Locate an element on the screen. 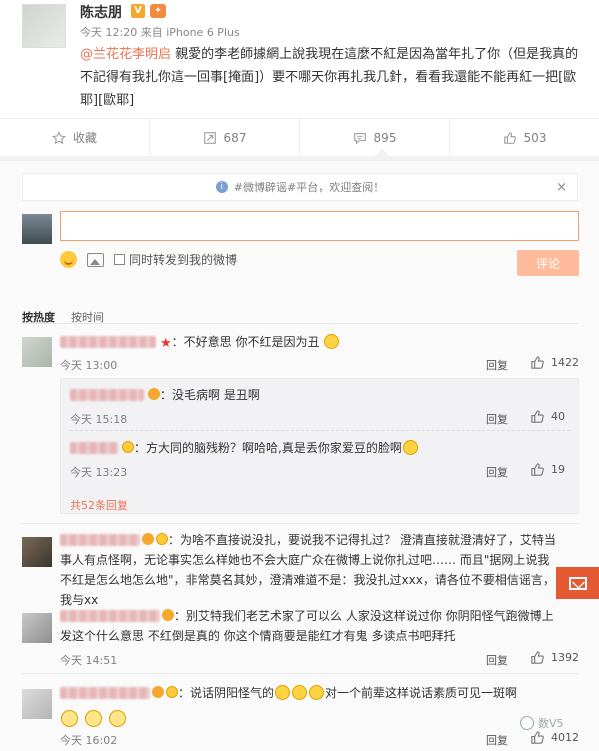  close-icon: × is located at coordinates (561, 187).